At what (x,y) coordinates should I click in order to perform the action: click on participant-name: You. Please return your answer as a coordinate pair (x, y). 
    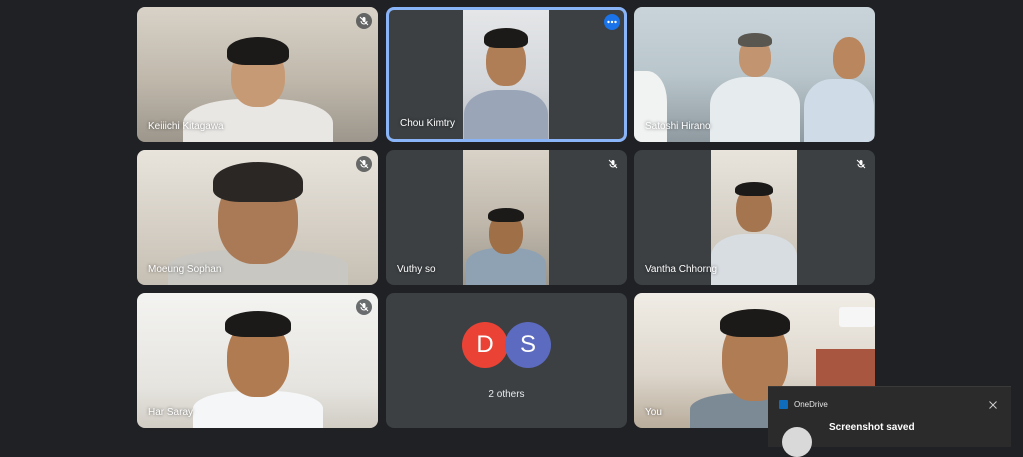
    Looking at the image, I should click on (653, 412).